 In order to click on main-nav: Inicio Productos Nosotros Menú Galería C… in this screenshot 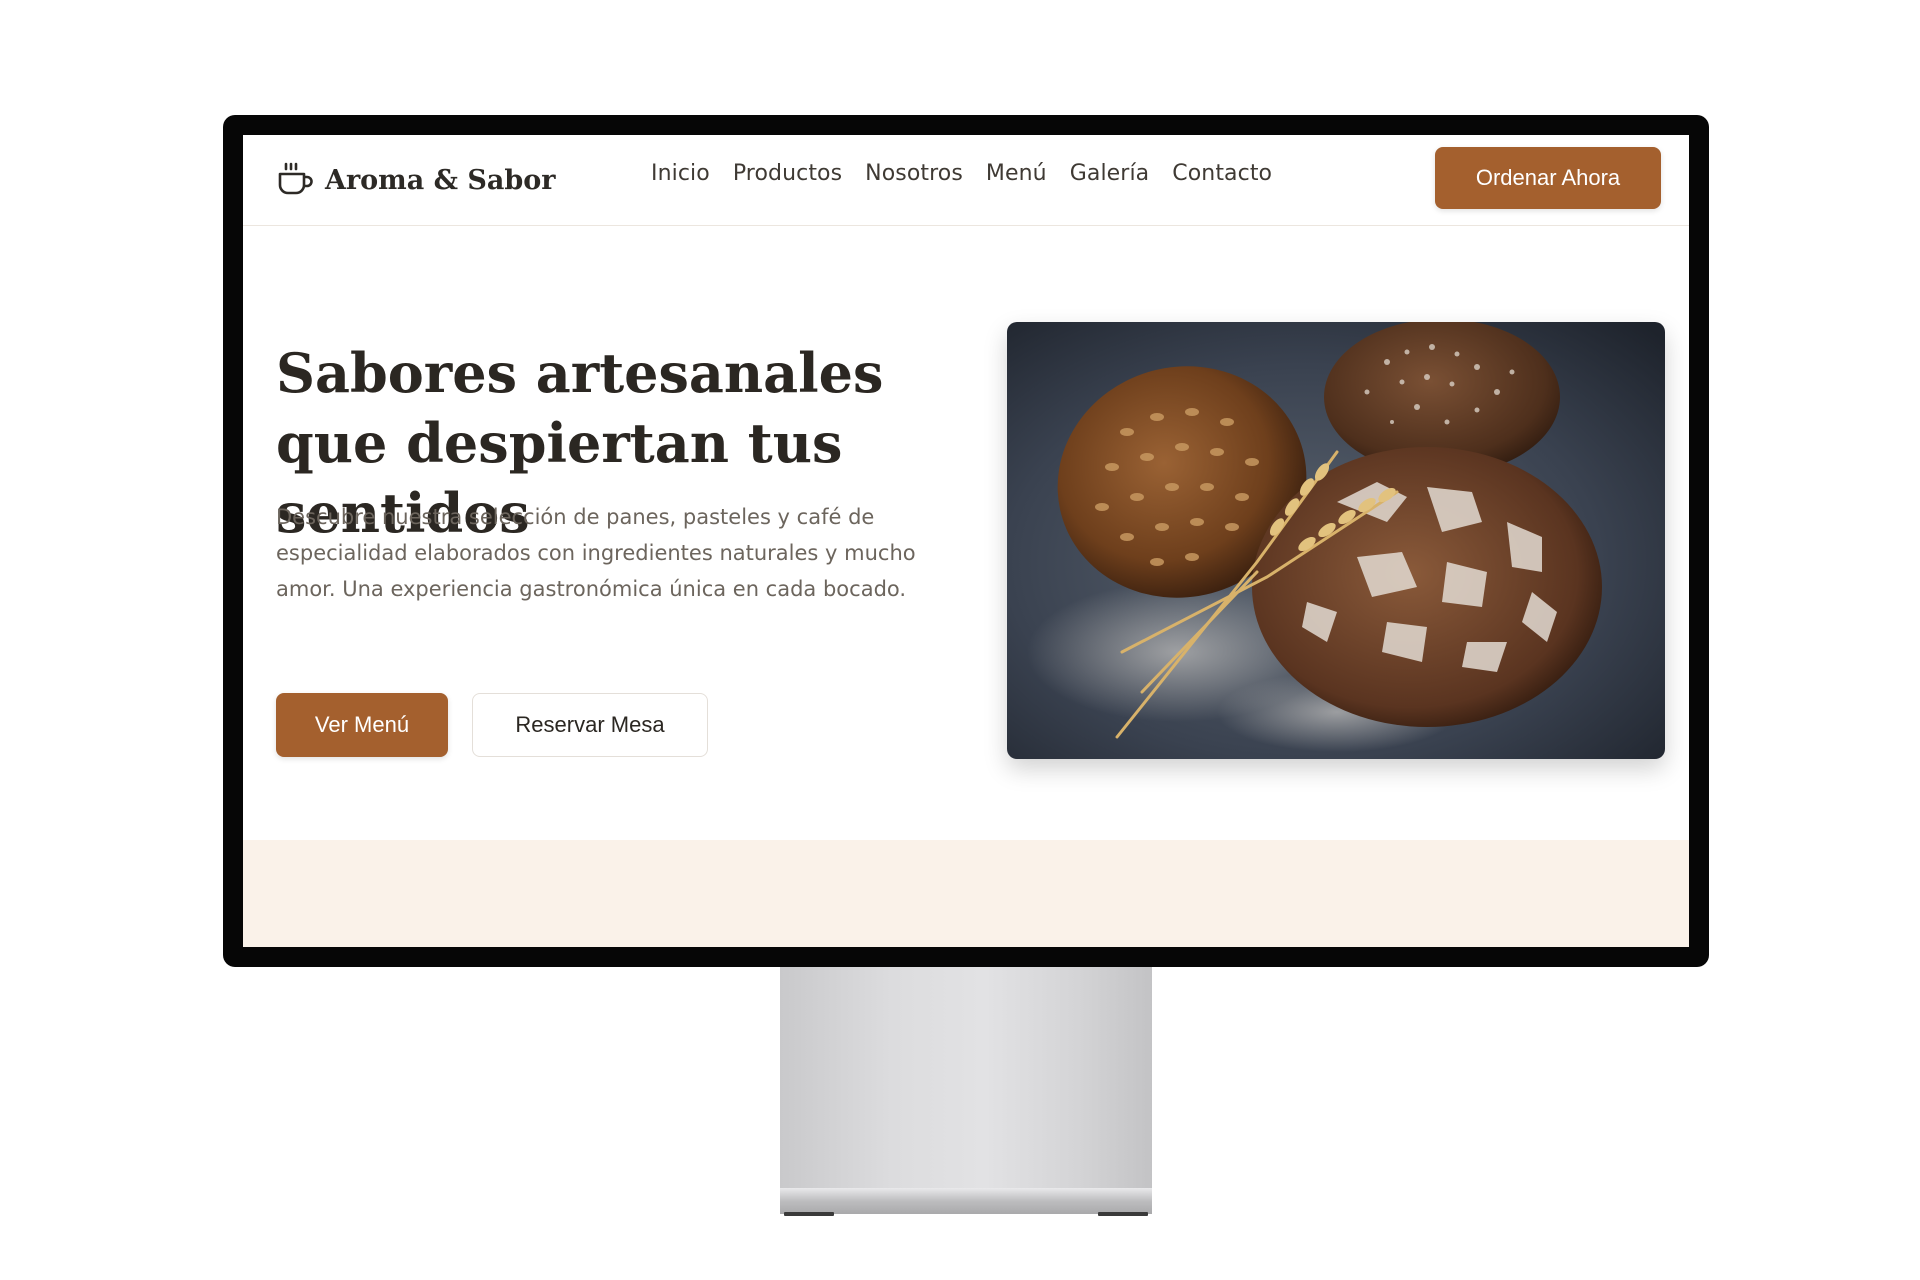, I will do `click(961, 173)`.